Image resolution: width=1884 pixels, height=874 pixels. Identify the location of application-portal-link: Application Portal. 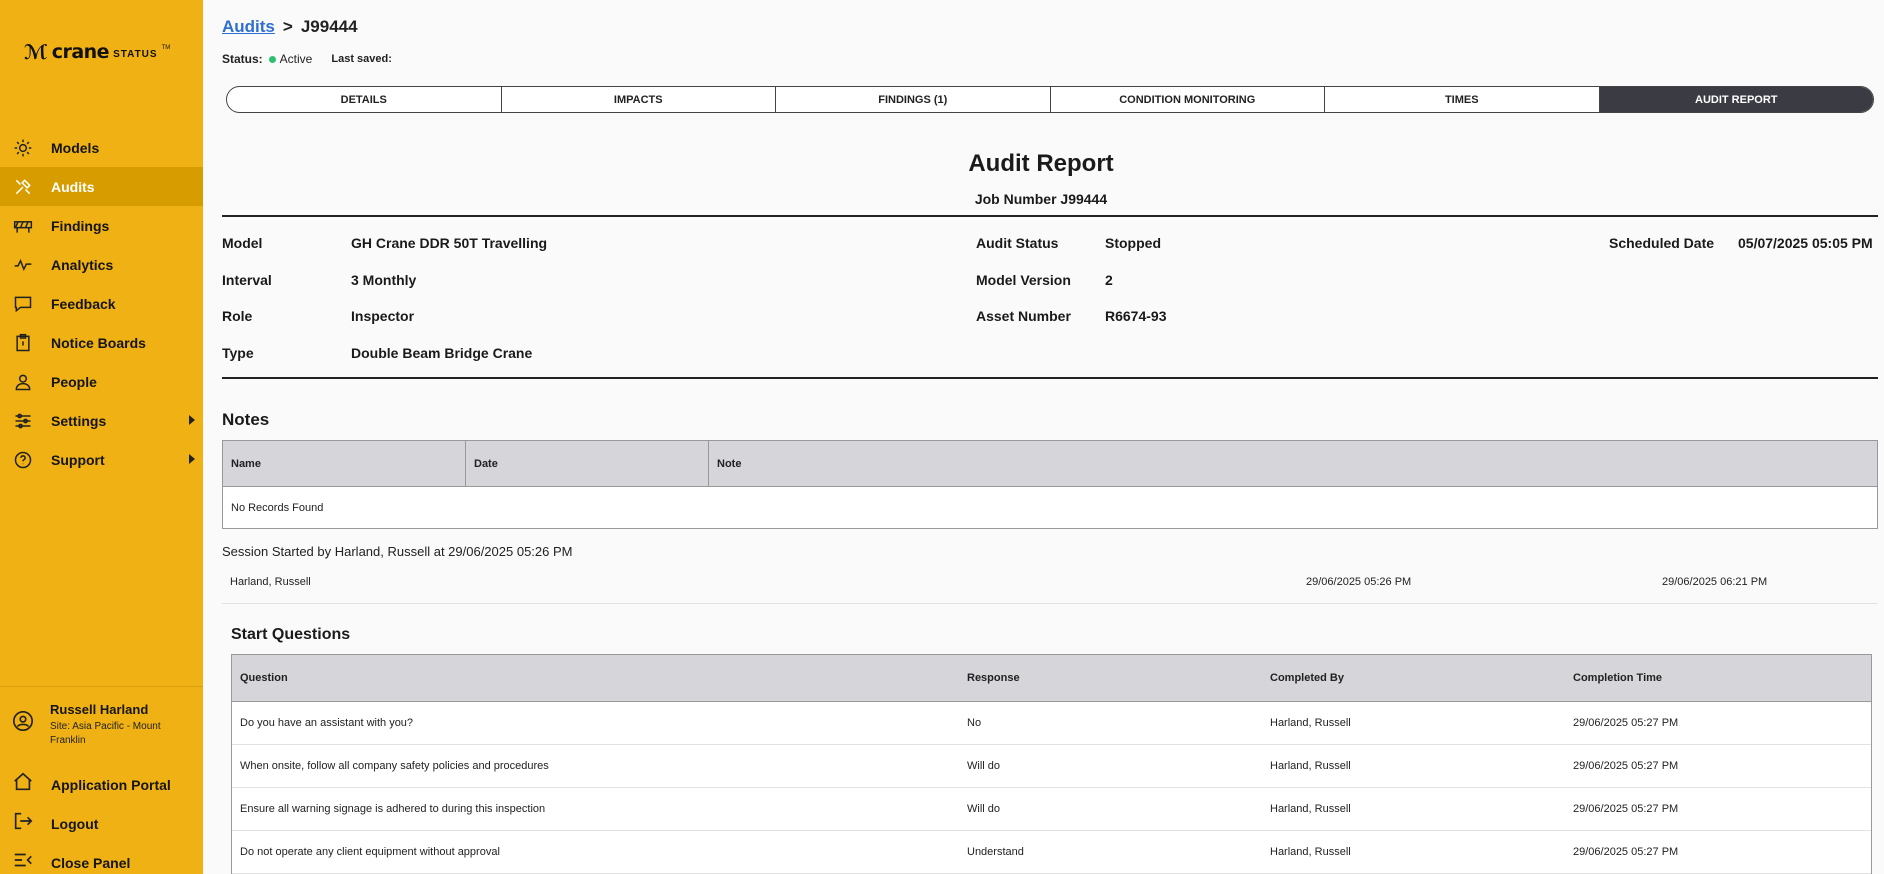
(101, 784).